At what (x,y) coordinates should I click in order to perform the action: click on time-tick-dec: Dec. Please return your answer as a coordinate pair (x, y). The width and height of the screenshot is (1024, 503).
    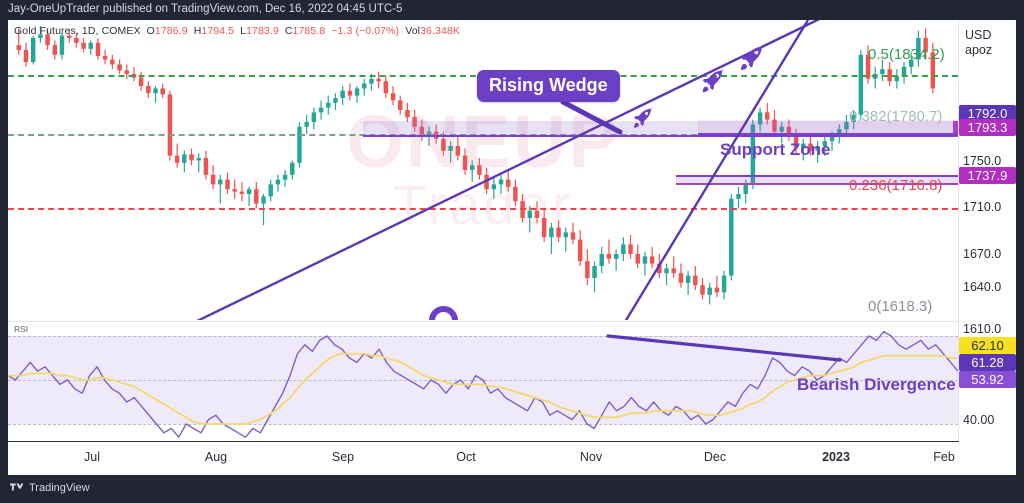
    Looking at the image, I should click on (715, 457).